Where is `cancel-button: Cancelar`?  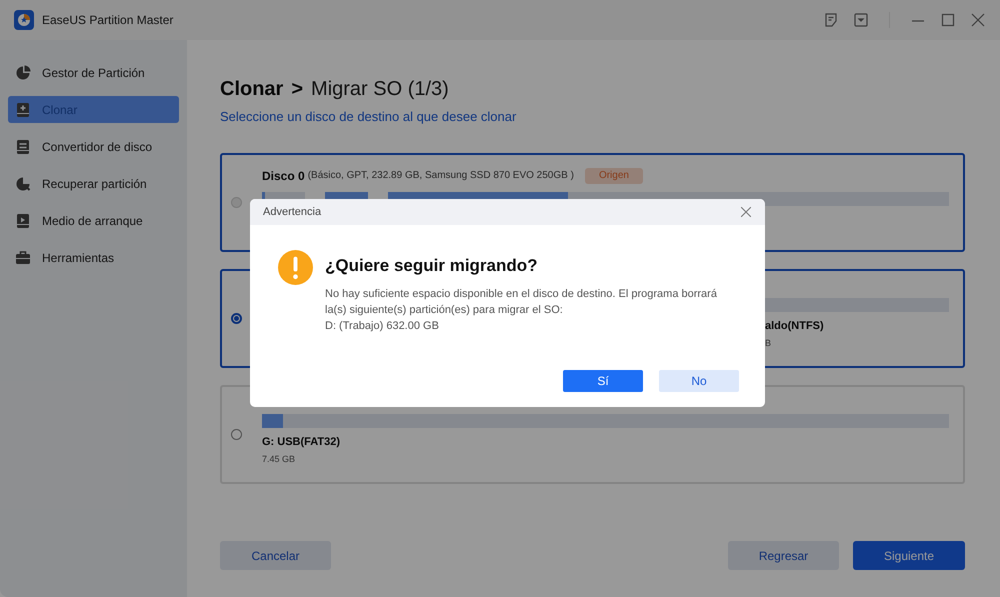 cancel-button: Cancelar is located at coordinates (275, 555).